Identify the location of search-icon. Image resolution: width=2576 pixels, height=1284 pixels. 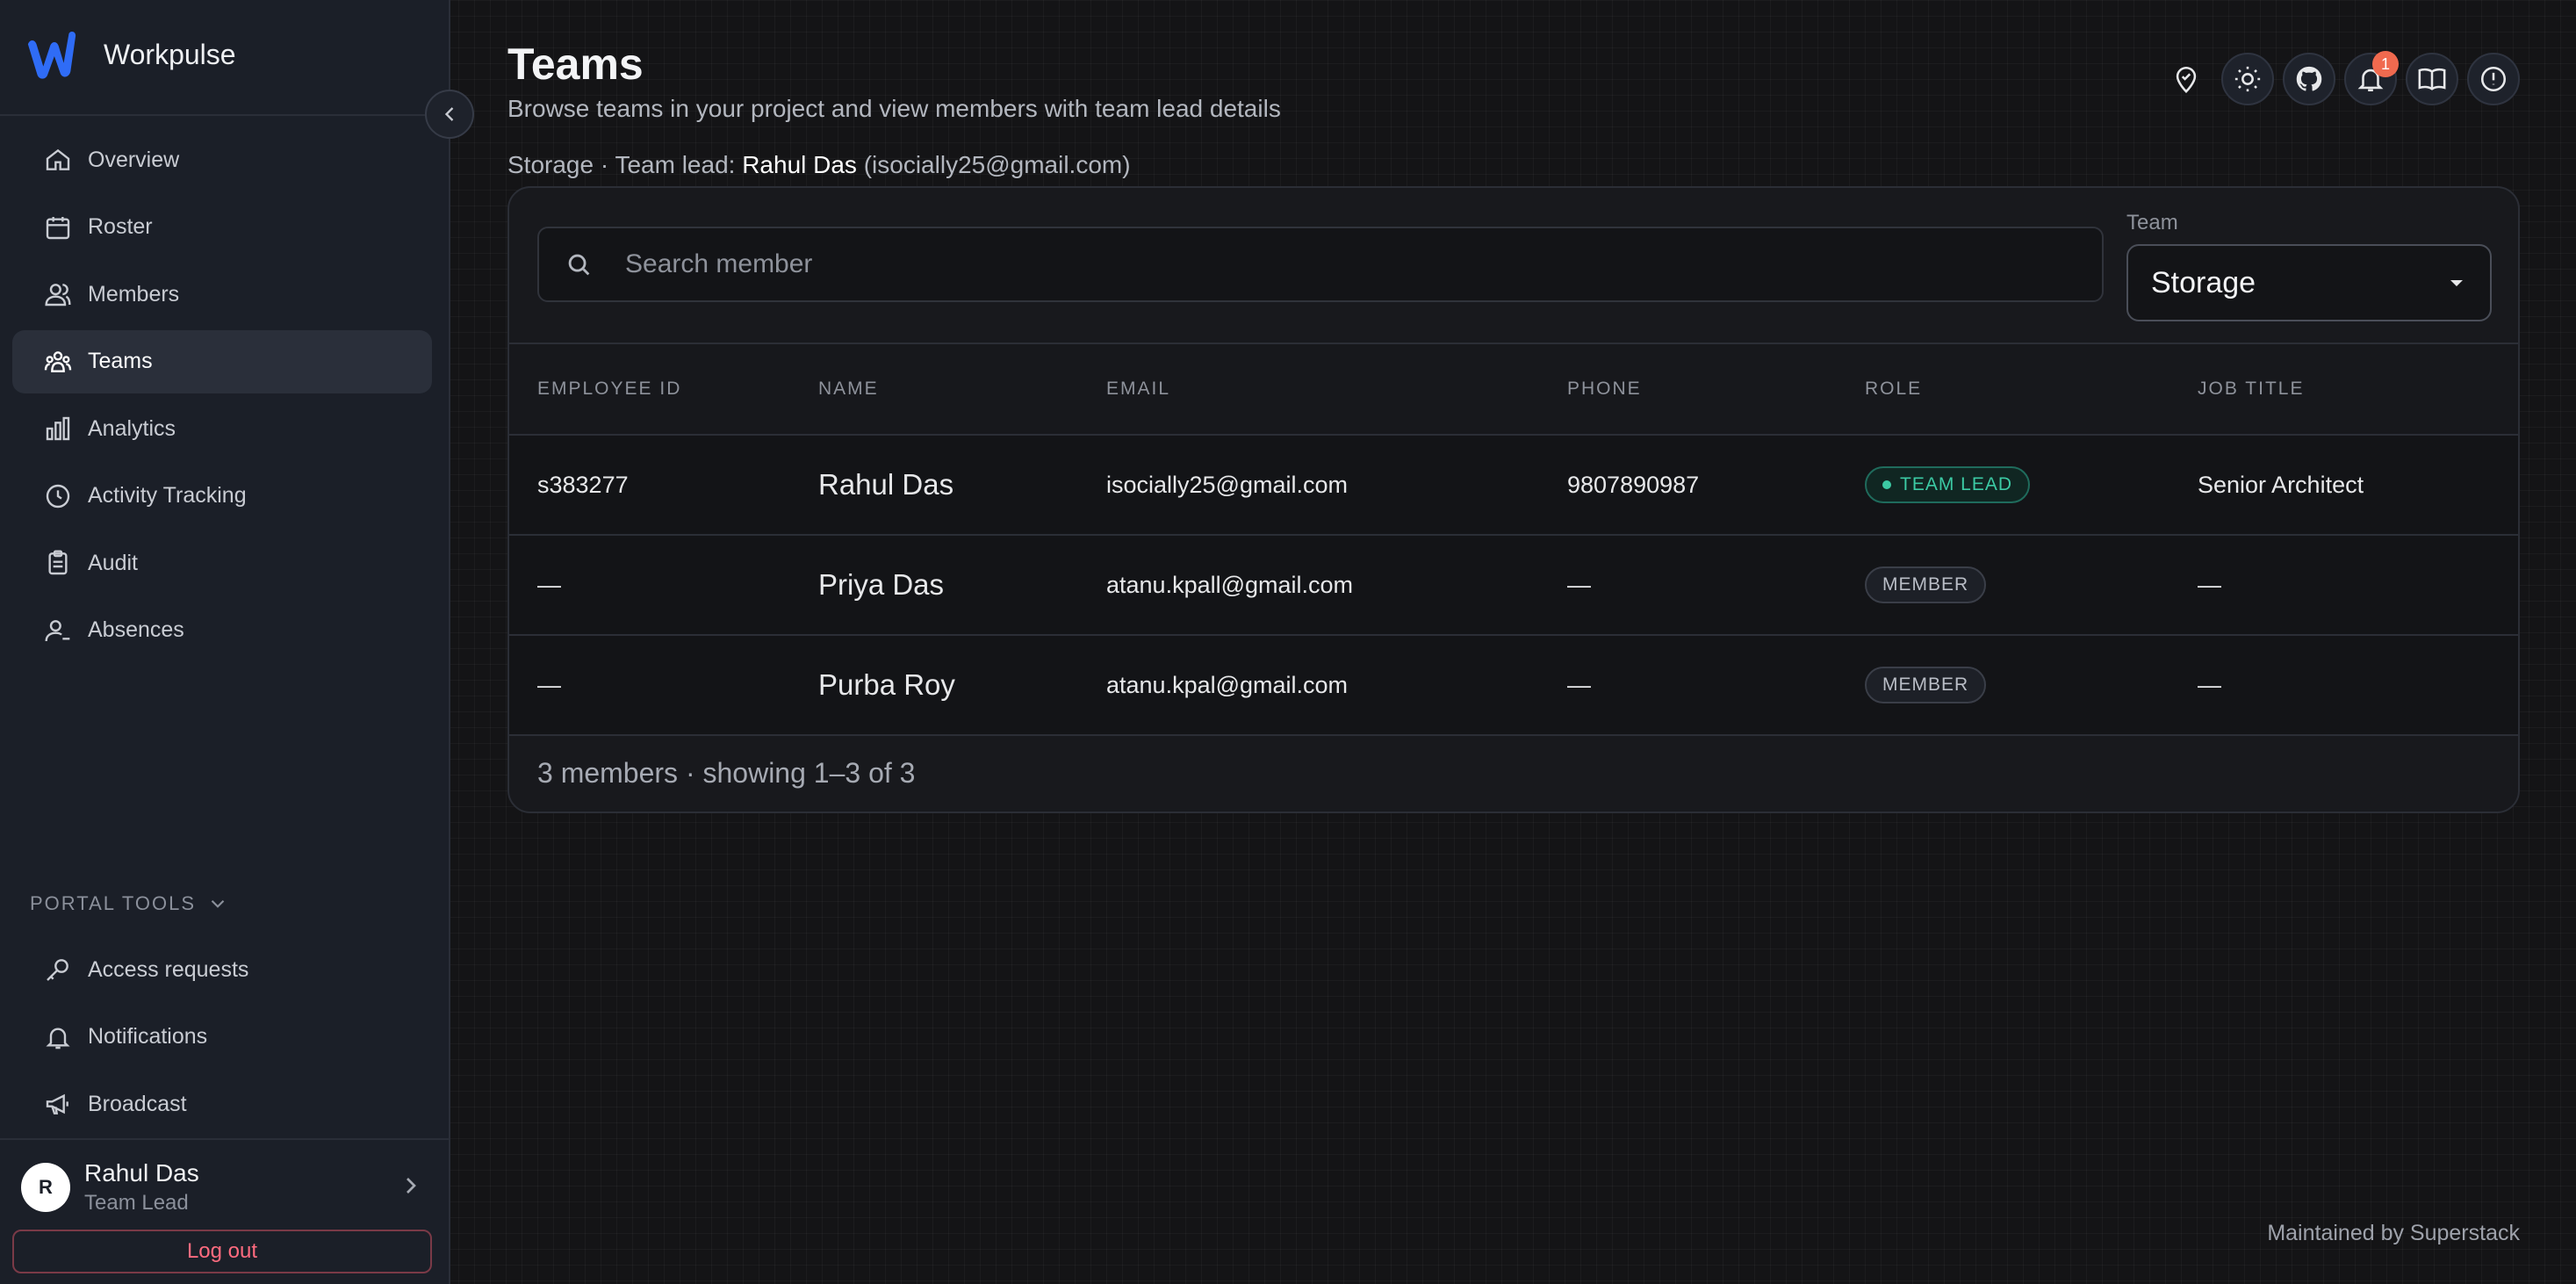
(579, 265).